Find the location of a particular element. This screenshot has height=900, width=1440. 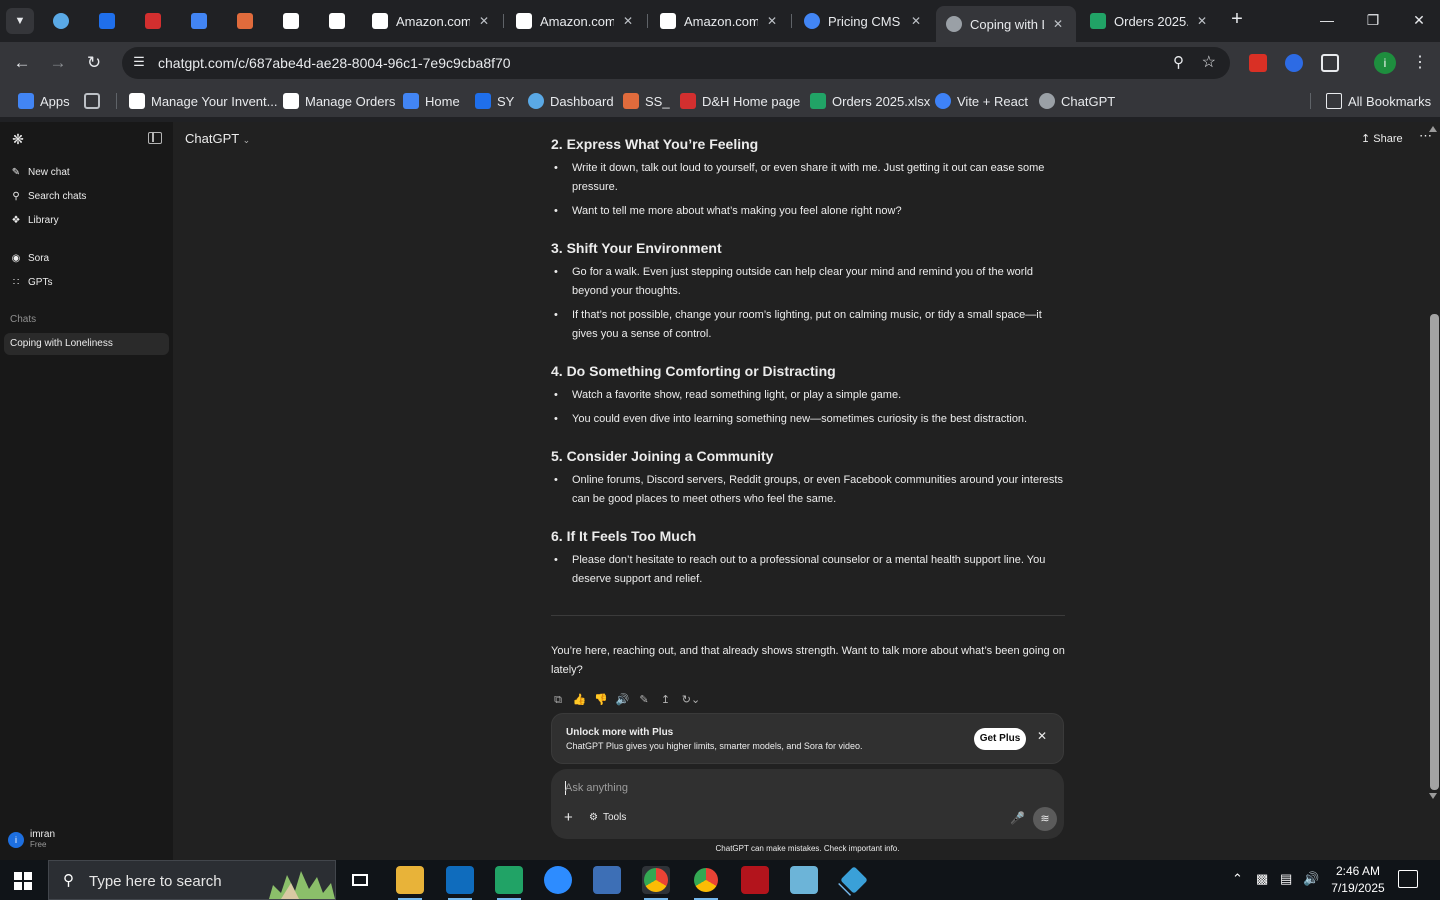

scroll-up-arrow is located at coordinates (1433, 129).